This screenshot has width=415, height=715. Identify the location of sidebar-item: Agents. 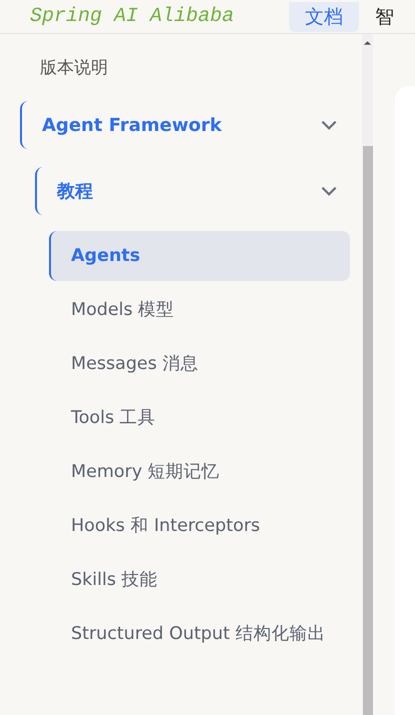
(199, 256).